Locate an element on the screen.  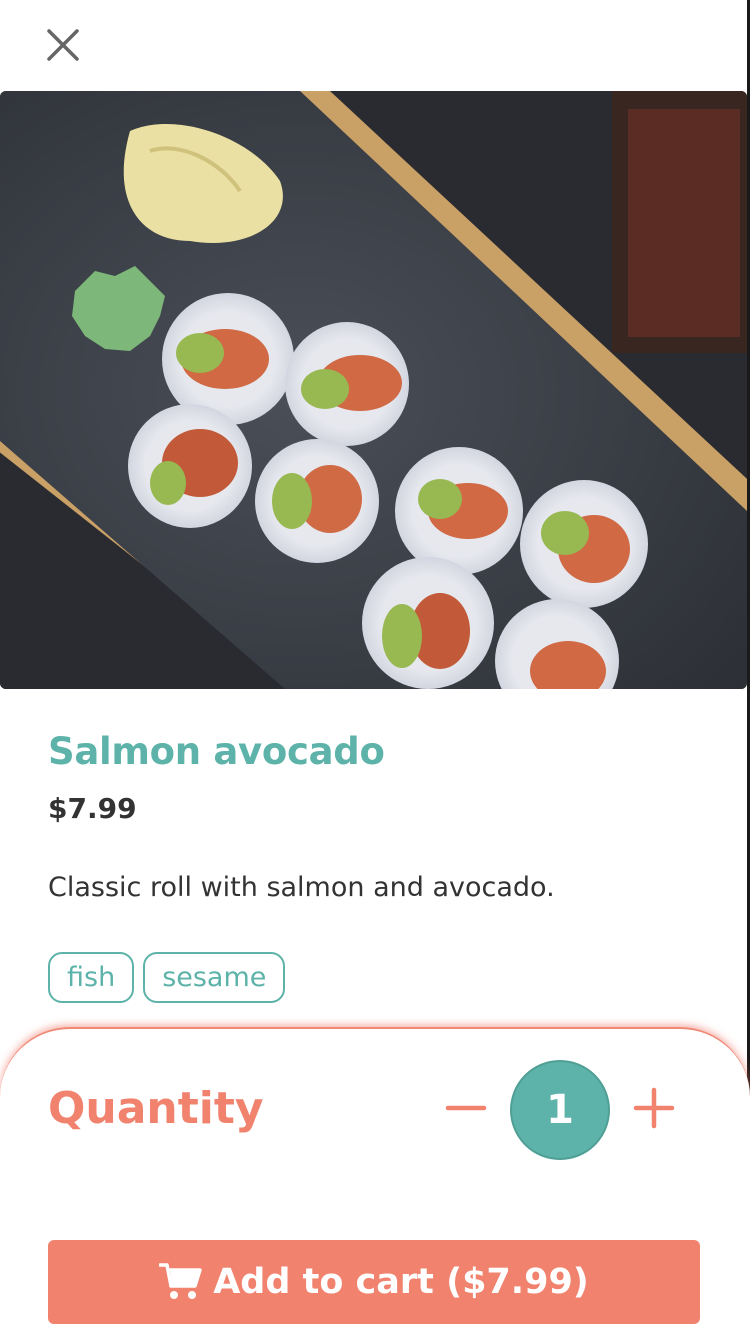
tag-list: fish sesame is located at coordinates (167, 977).